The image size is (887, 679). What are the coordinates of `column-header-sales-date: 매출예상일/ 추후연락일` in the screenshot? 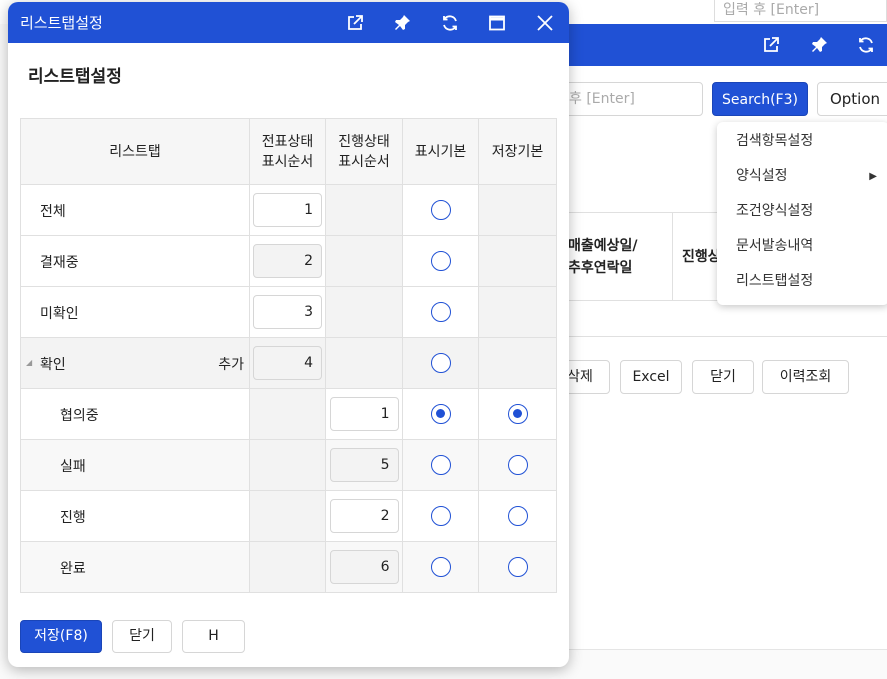 It's located at (603, 257).